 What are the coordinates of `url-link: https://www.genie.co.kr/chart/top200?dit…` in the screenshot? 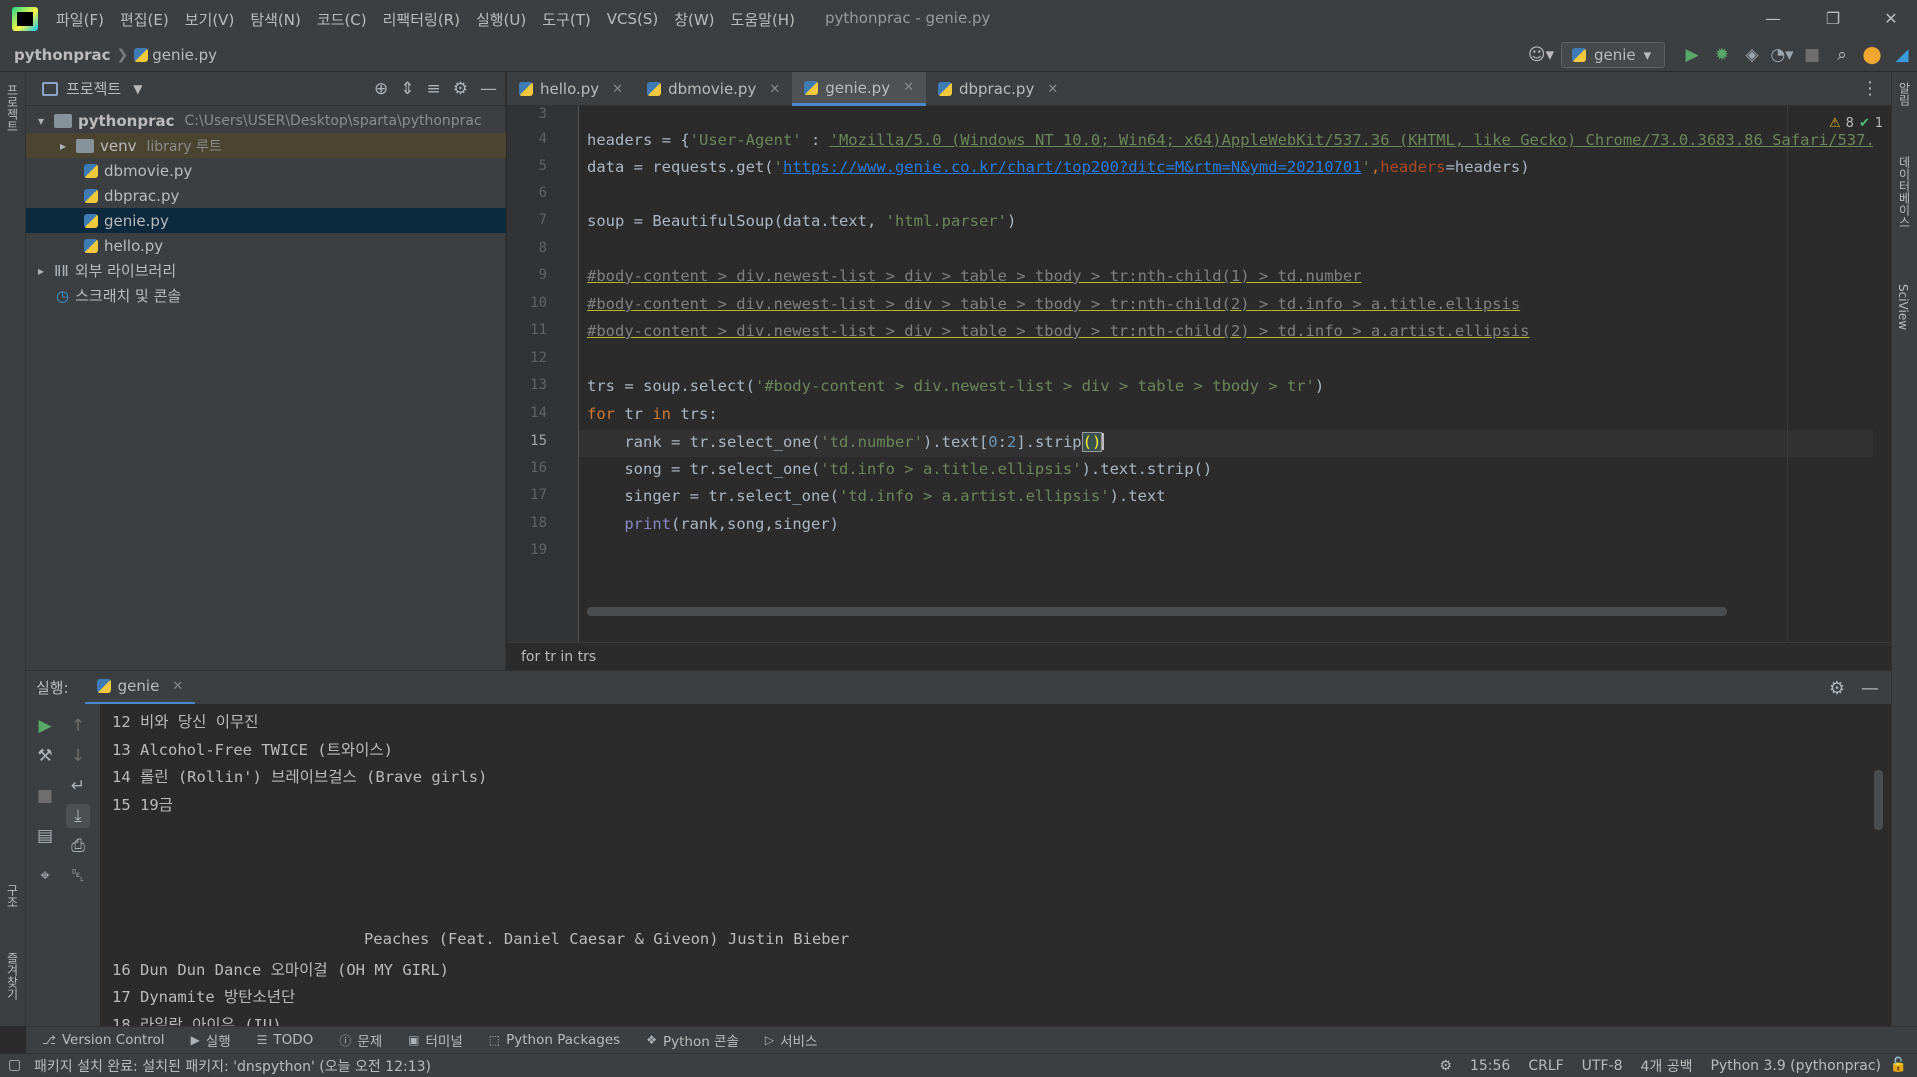 It's located at (1072, 167).